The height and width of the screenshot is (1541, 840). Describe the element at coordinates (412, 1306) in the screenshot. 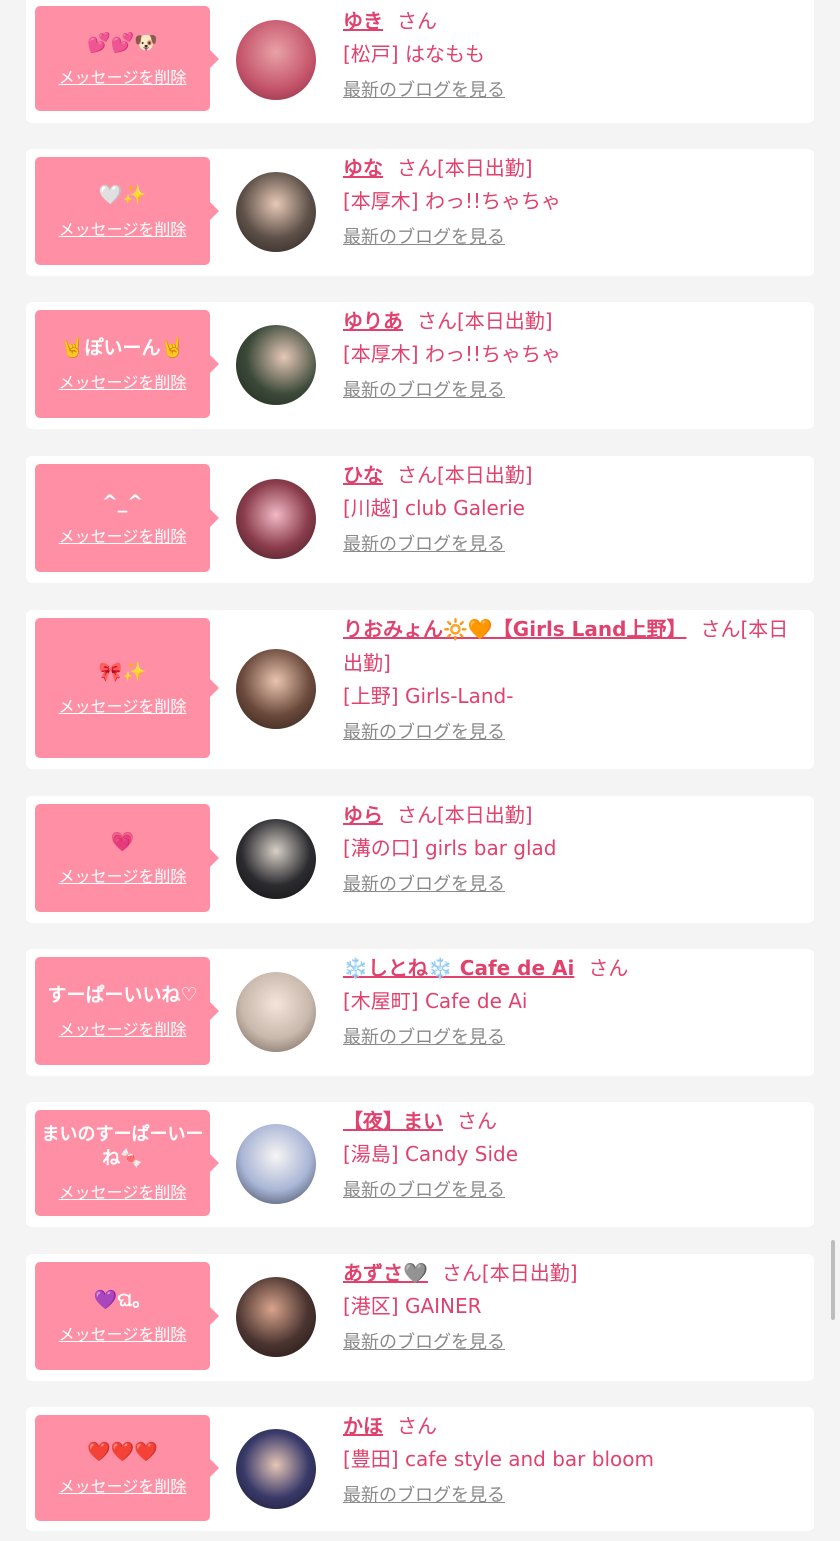

I see `shop-info: [港区] GAINER` at that location.